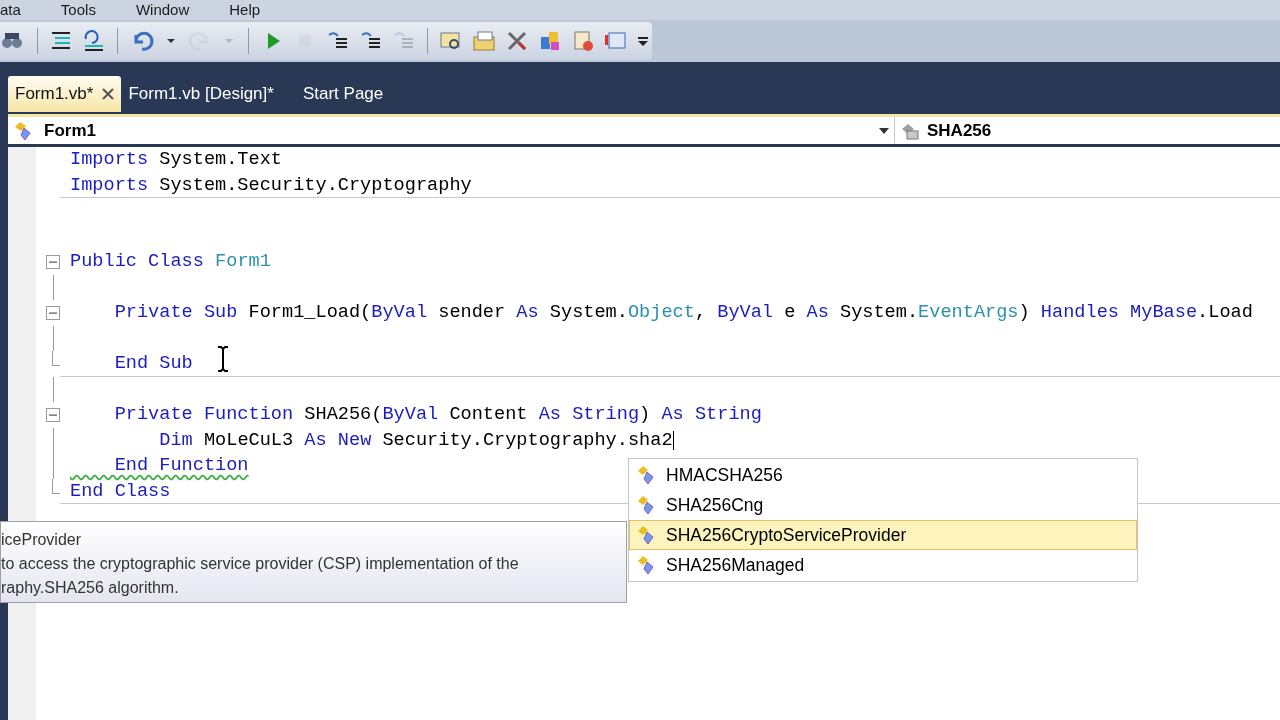 The width and height of the screenshot is (1280, 720). Describe the element at coordinates (260, 576) in the screenshot. I see `tooltip-description: to access the cryptographic service provider (CSP) implementation of the raphy.SHA256 algorithm.` at that location.